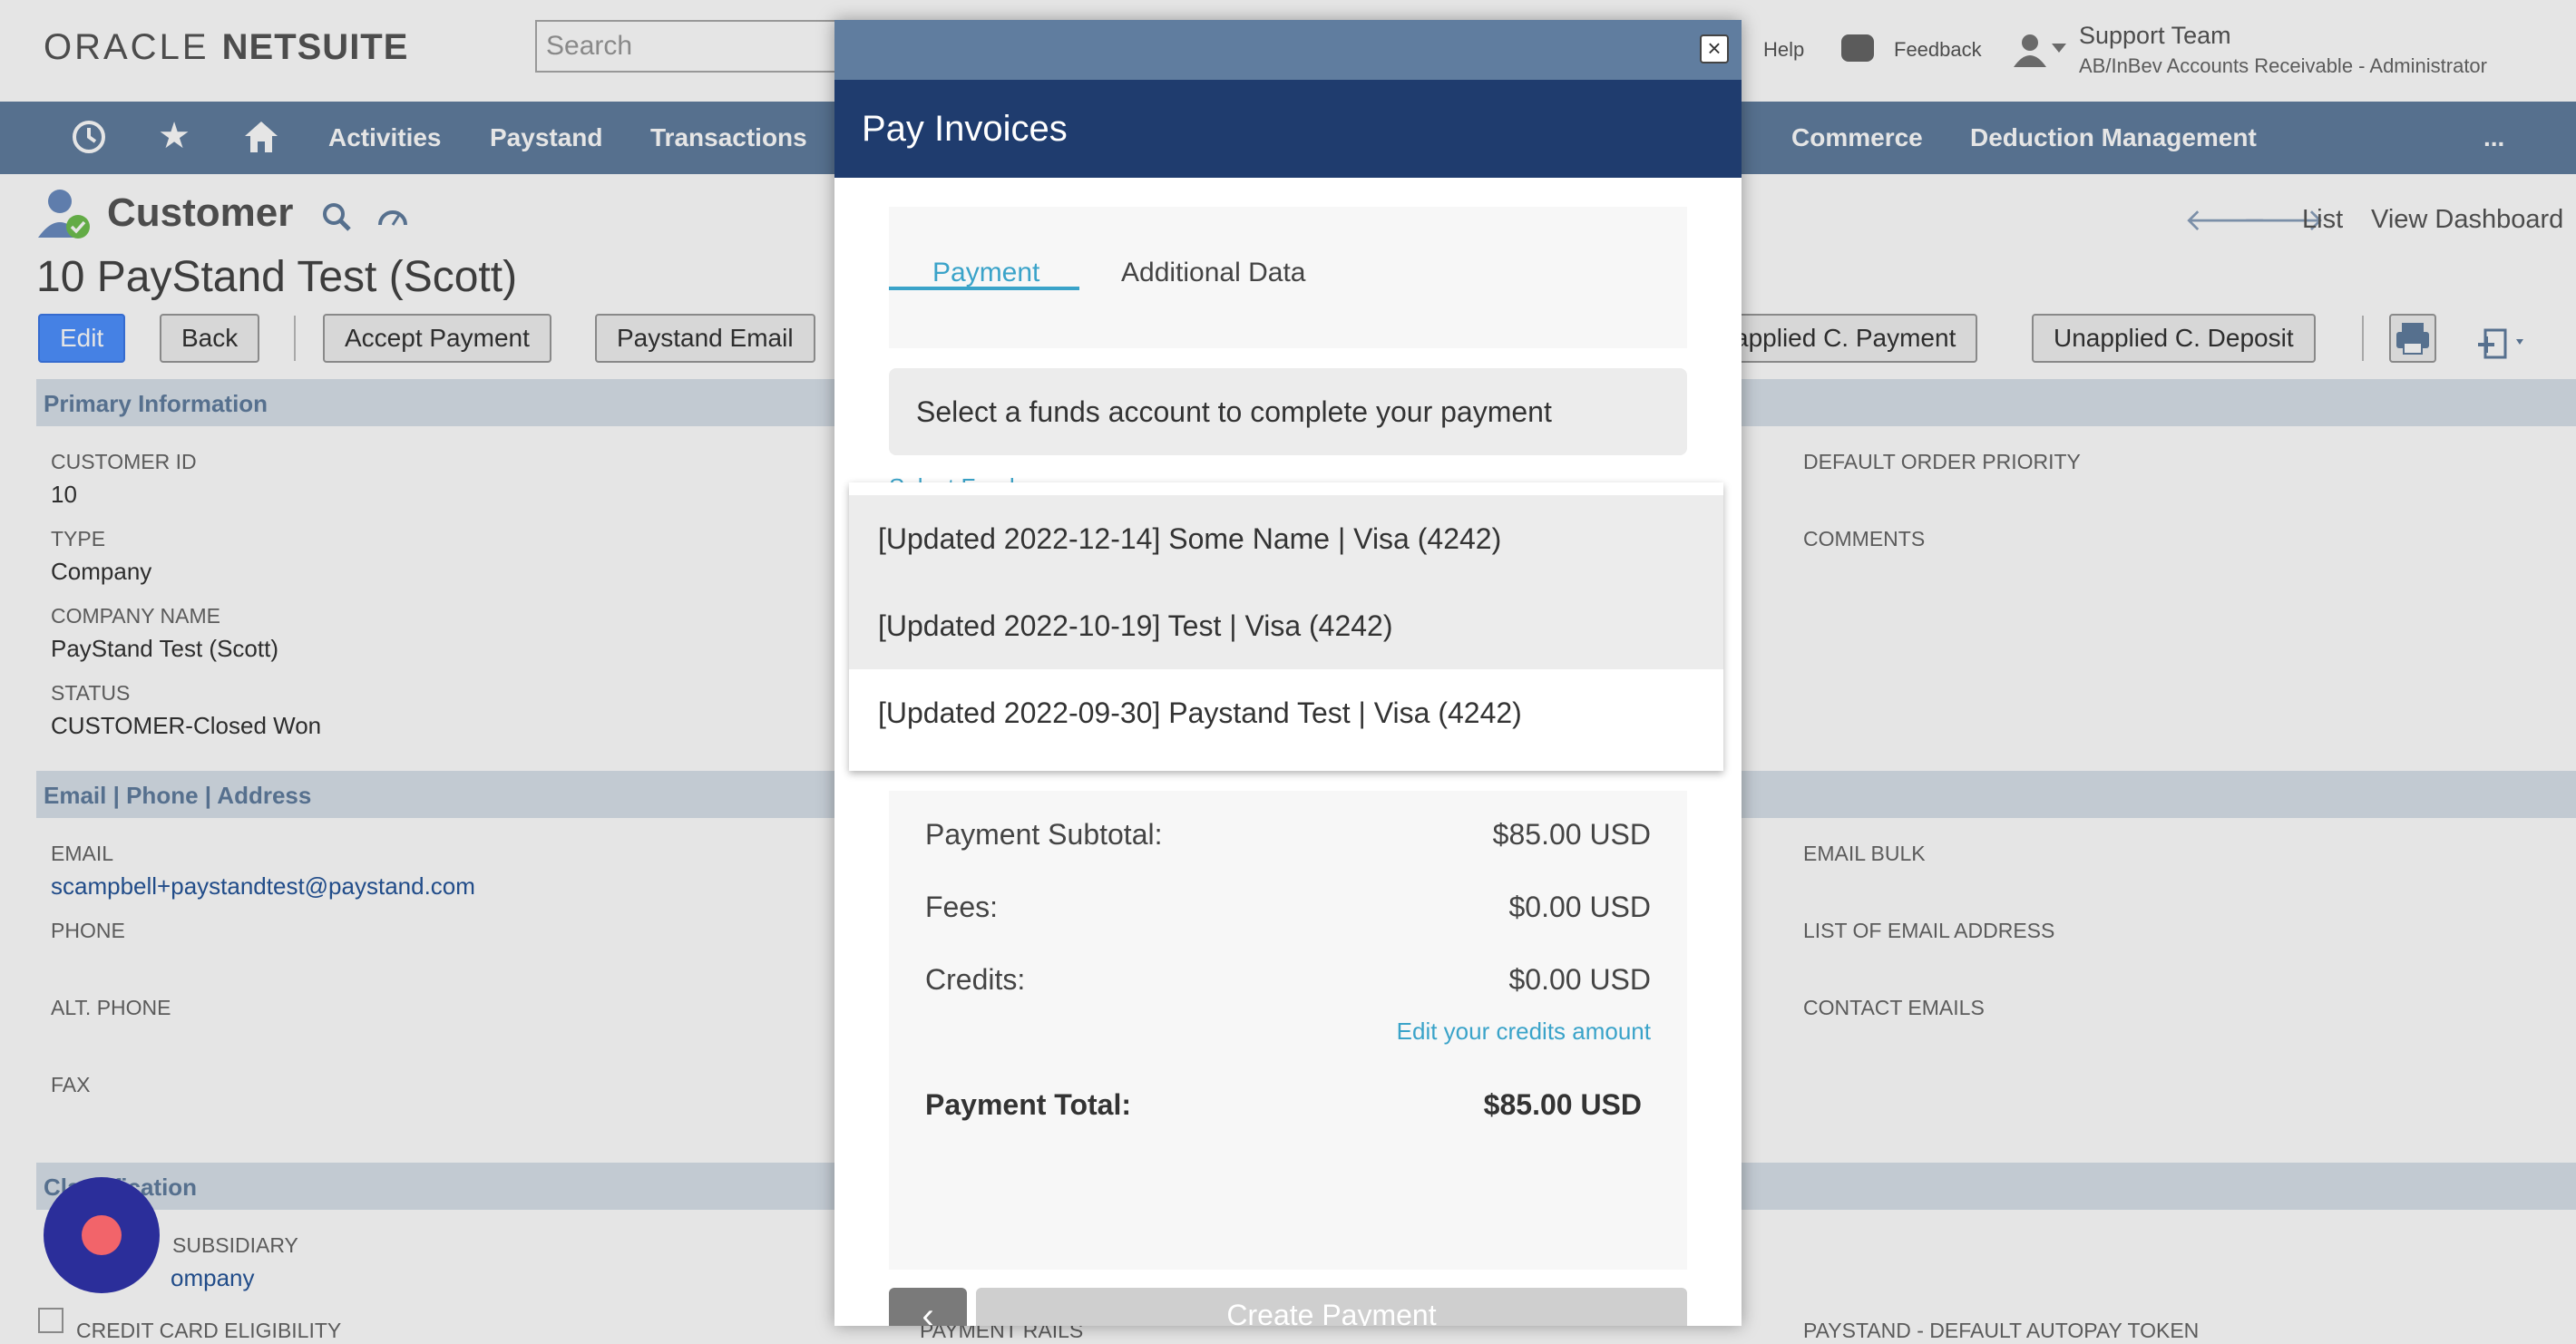 Image resolution: width=2576 pixels, height=1344 pixels. Describe the element at coordinates (1028, 1104) in the screenshot. I see `total-label: Payment Total:` at that location.